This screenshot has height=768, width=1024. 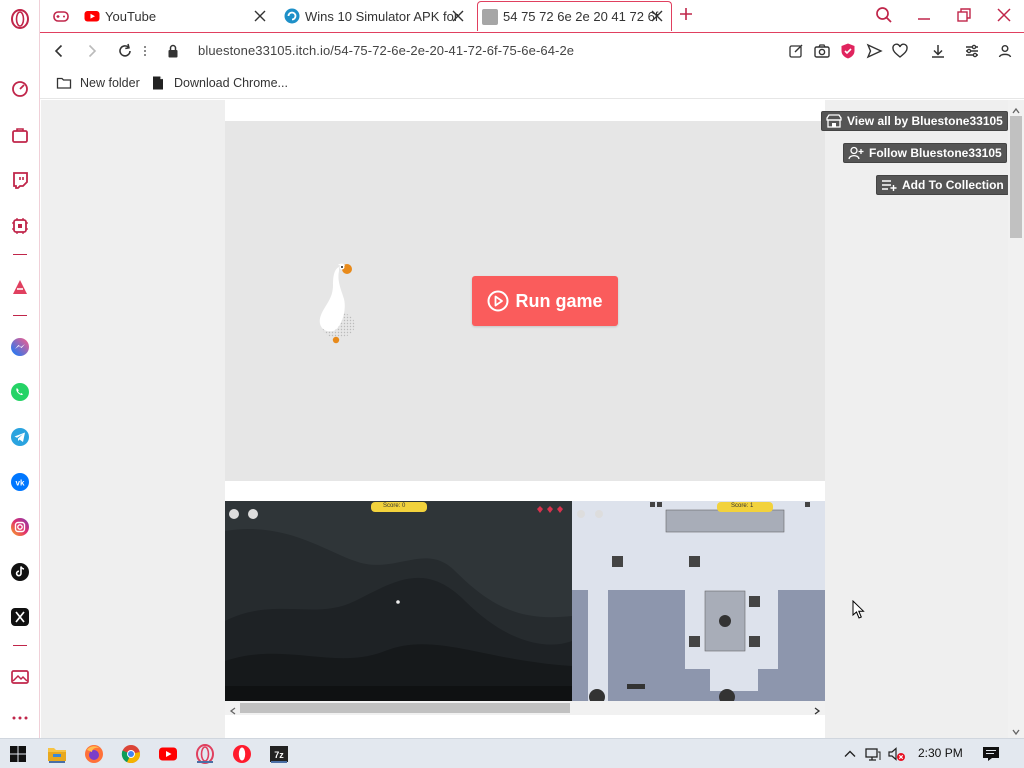 What do you see at coordinates (938, 51) in the screenshot?
I see `download-icon` at bounding box center [938, 51].